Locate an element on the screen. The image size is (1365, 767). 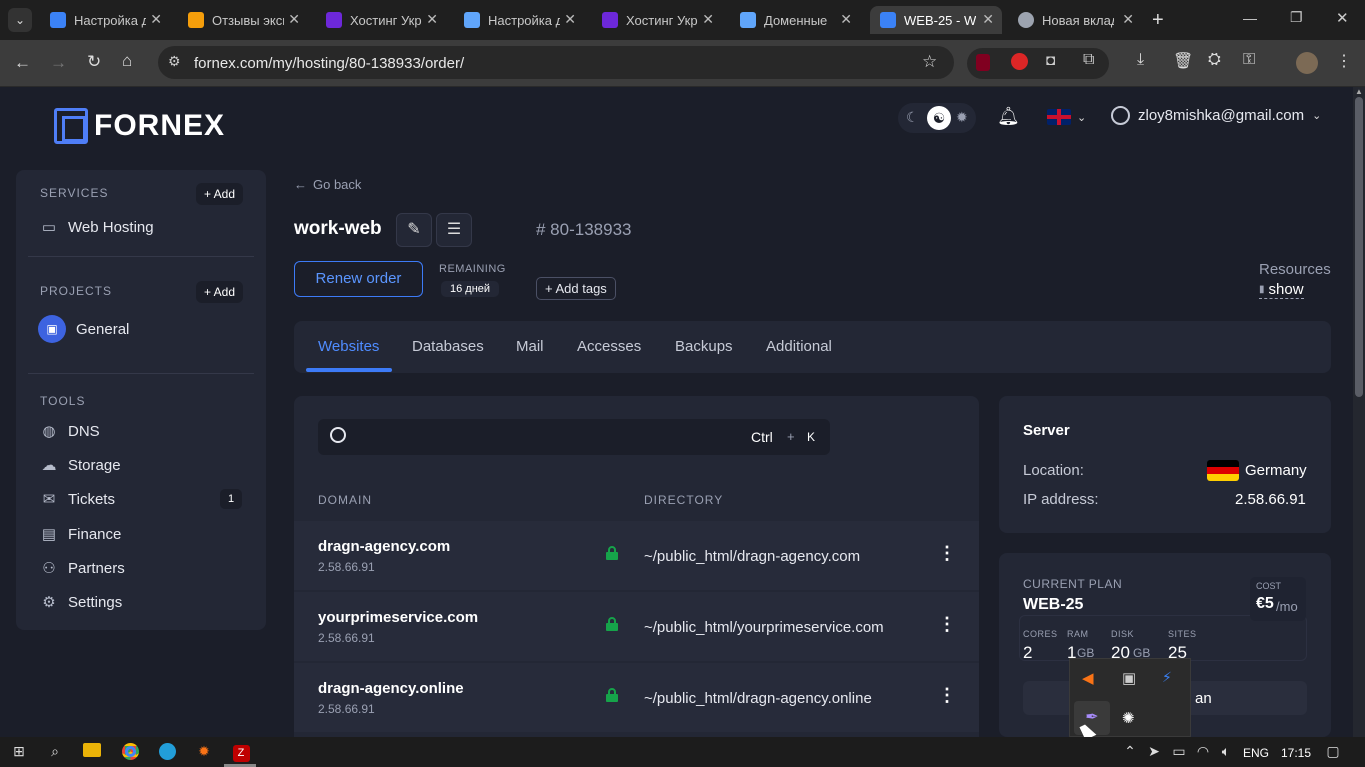
page-scrollbar: ▲ is located at coordinates (1359, 412).